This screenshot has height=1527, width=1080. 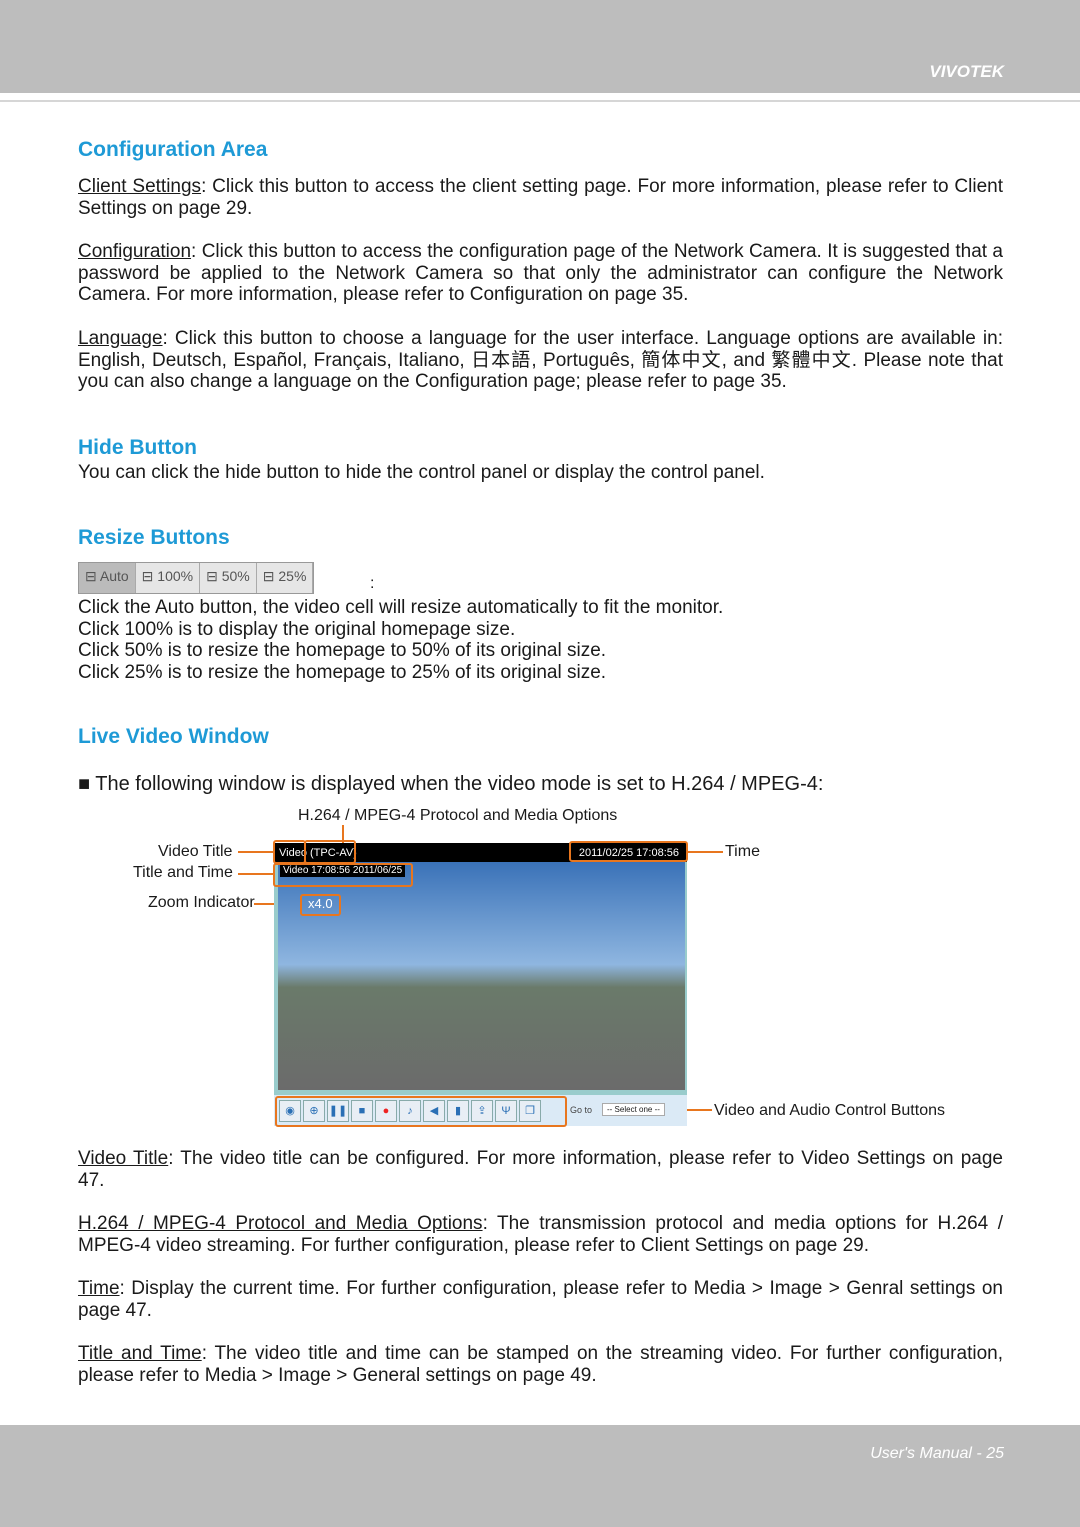 I want to click on highlight-zoom, so click(x=320, y=905).